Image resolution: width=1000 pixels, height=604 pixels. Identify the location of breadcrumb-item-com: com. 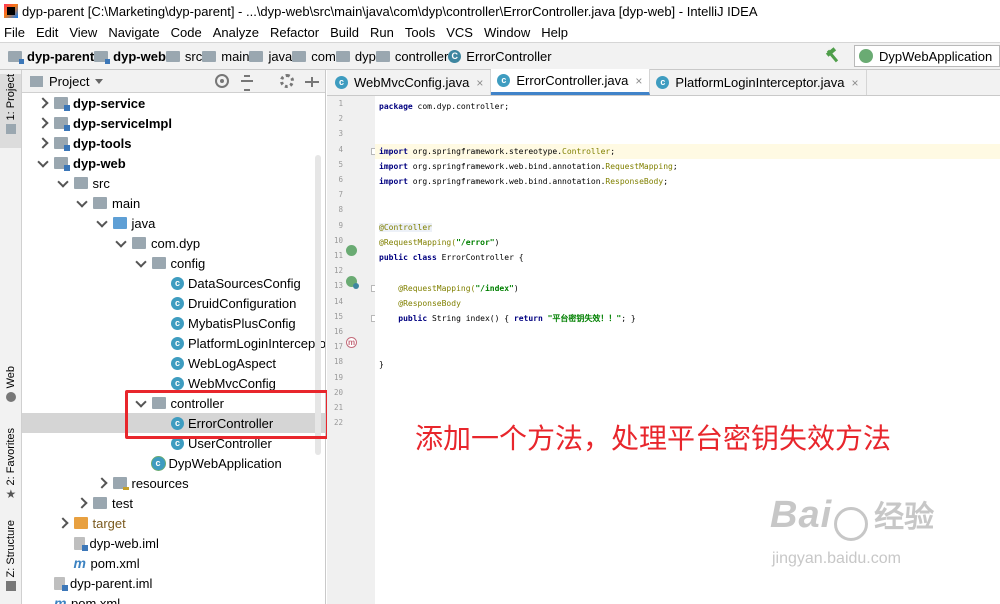
(314, 56).